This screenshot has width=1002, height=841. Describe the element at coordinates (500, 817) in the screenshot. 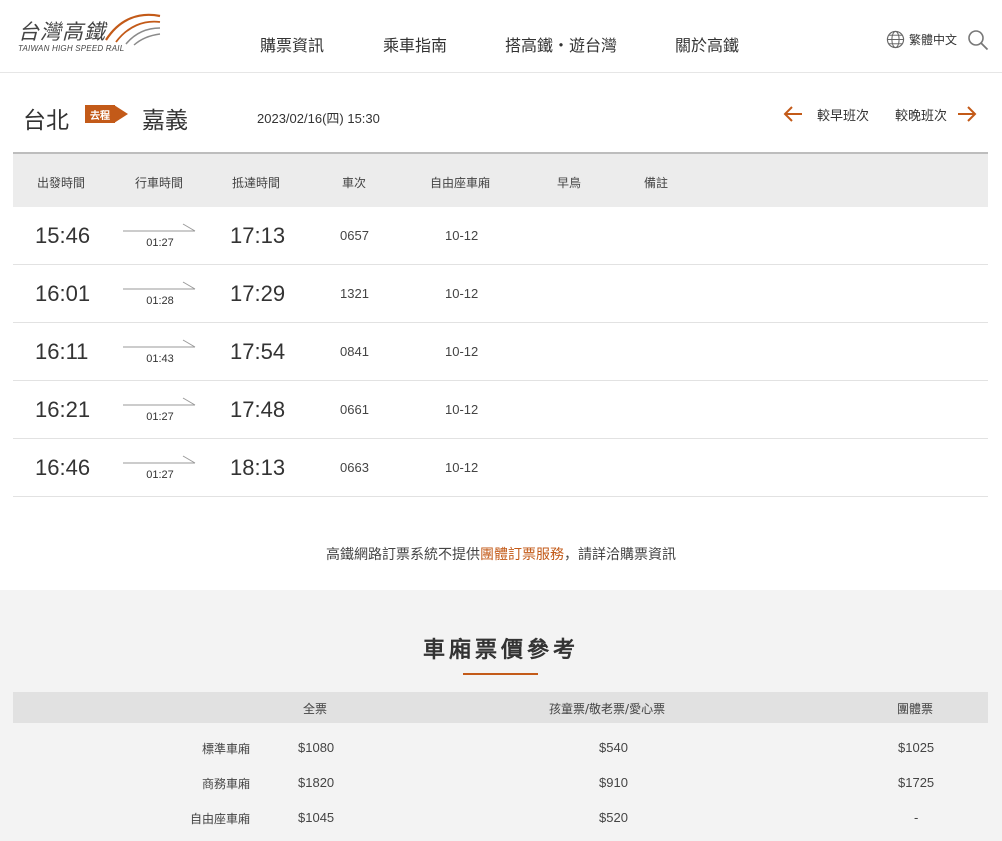

I see `fare-row: 自由座車廂 $1045 $520 -` at that location.